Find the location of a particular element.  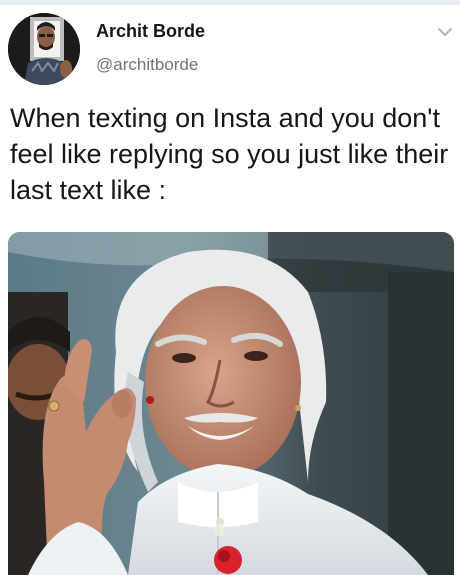

display-name: Archit Borde is located at coordinates (150, 31).